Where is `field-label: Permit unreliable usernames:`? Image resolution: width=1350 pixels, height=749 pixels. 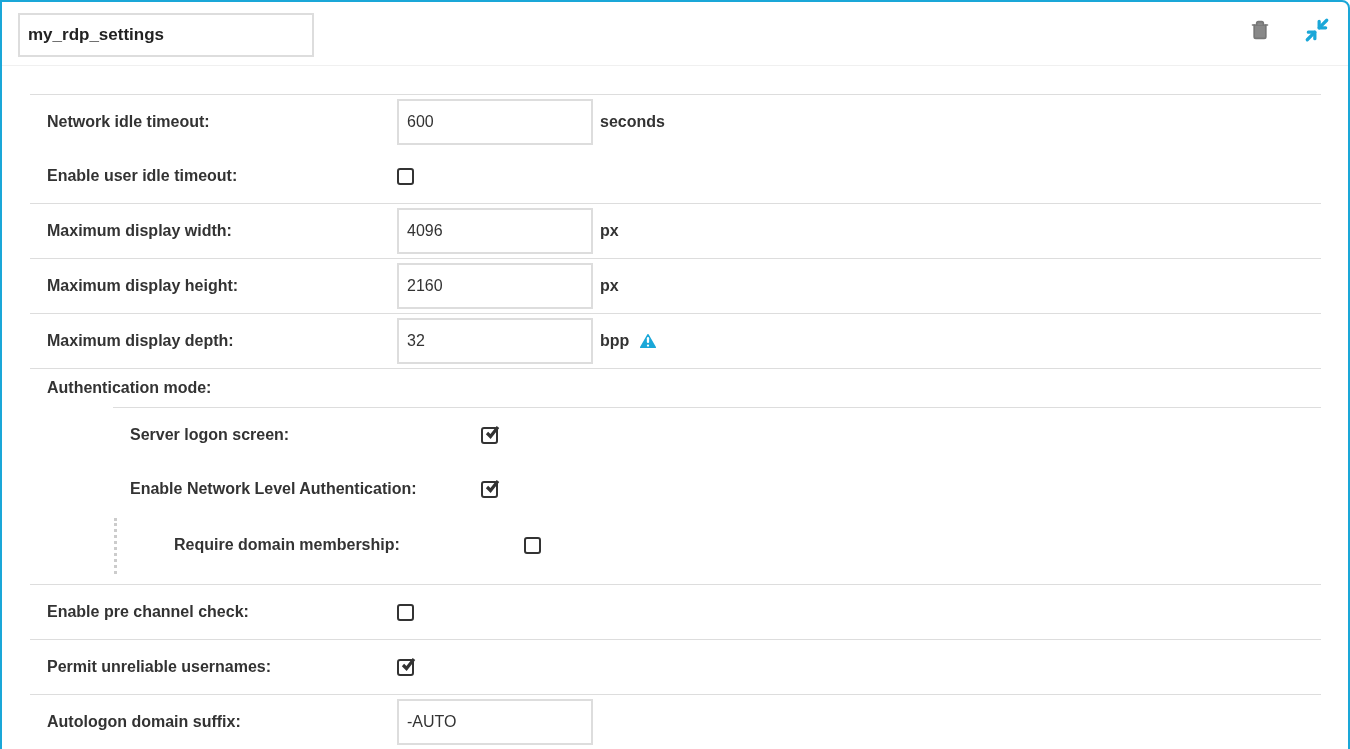
field-label: Permit unreliable usernames: is located at coordinates (160, 667).